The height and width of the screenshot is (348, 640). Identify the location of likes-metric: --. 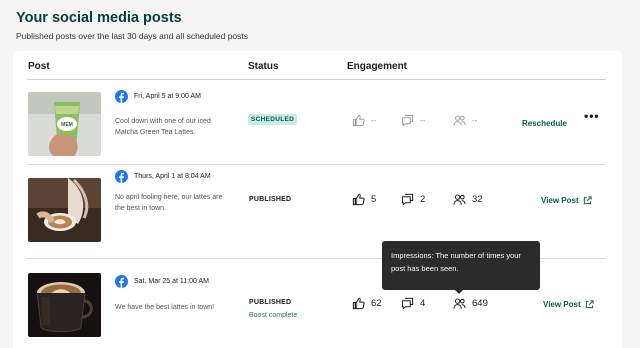
(364, 120).